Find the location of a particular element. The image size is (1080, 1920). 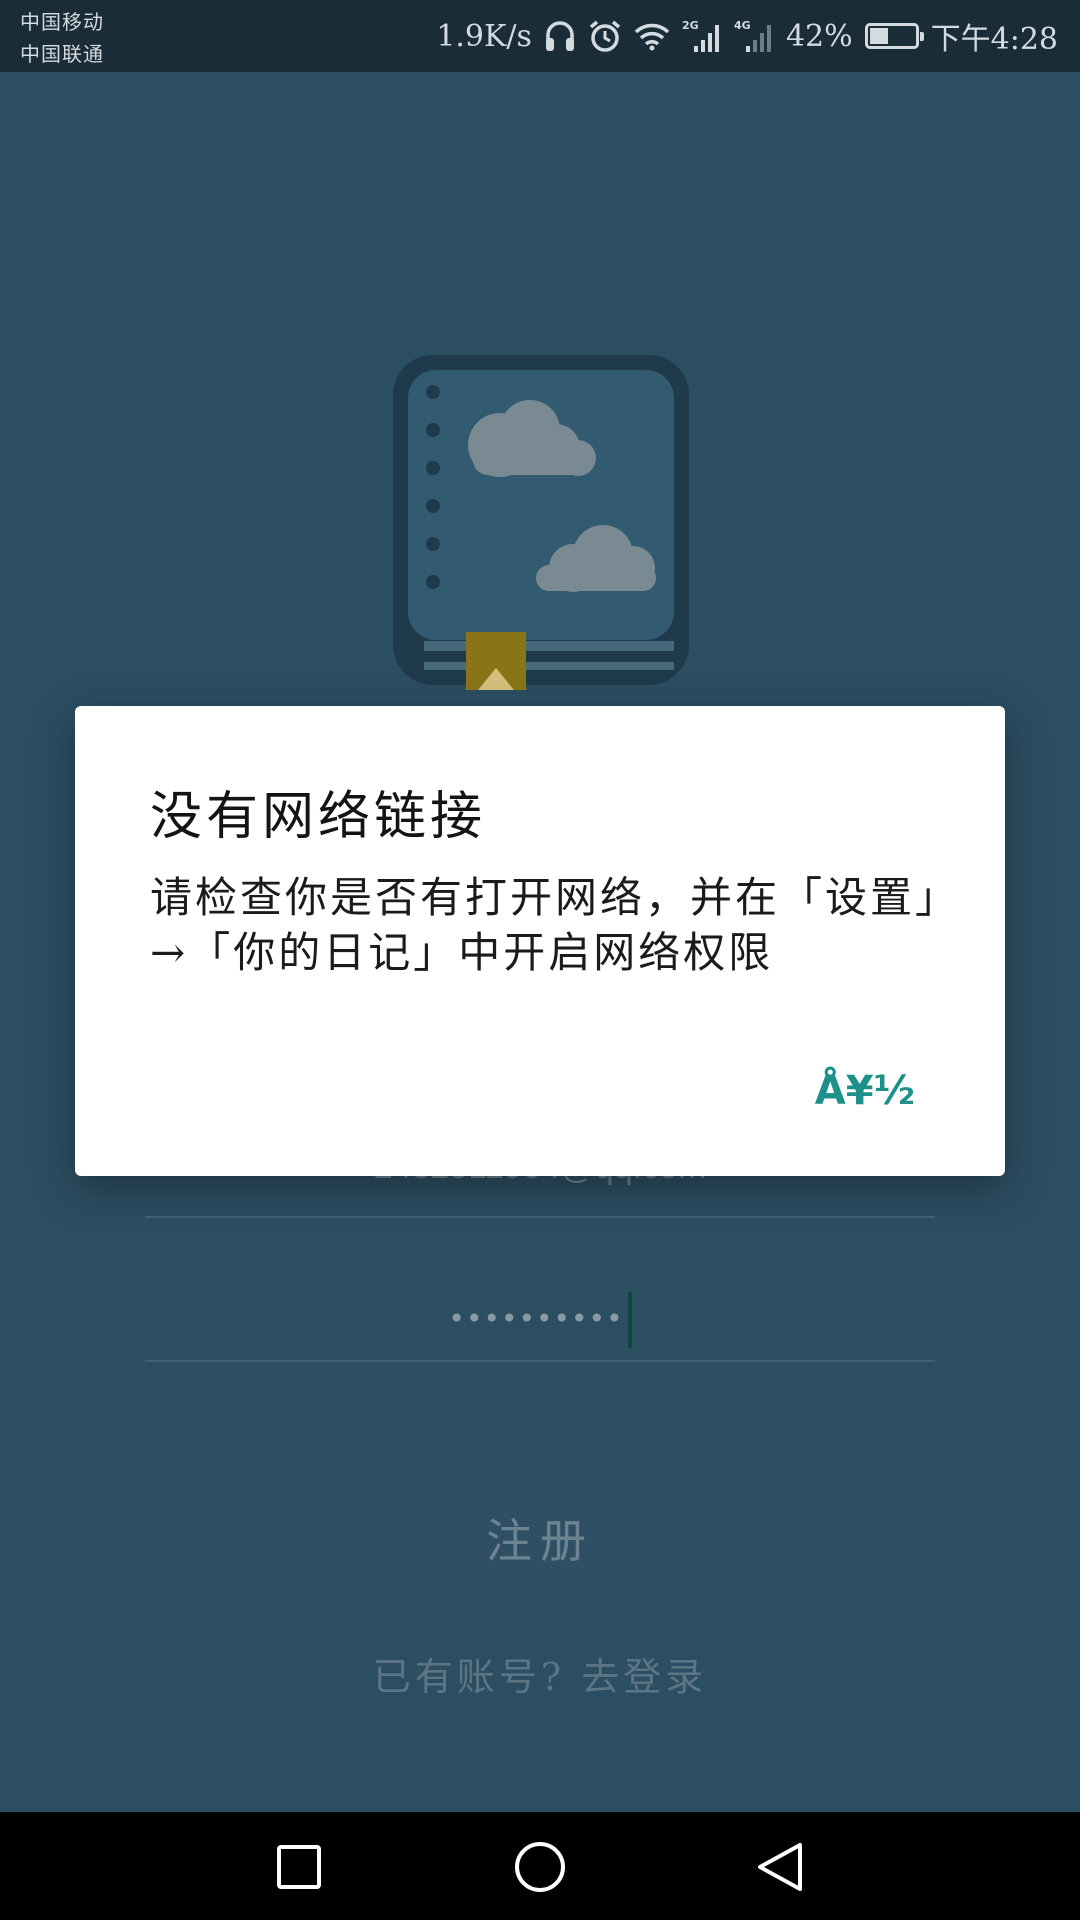

signal-4g-icon: 4G is located at coordinates (754, 36).